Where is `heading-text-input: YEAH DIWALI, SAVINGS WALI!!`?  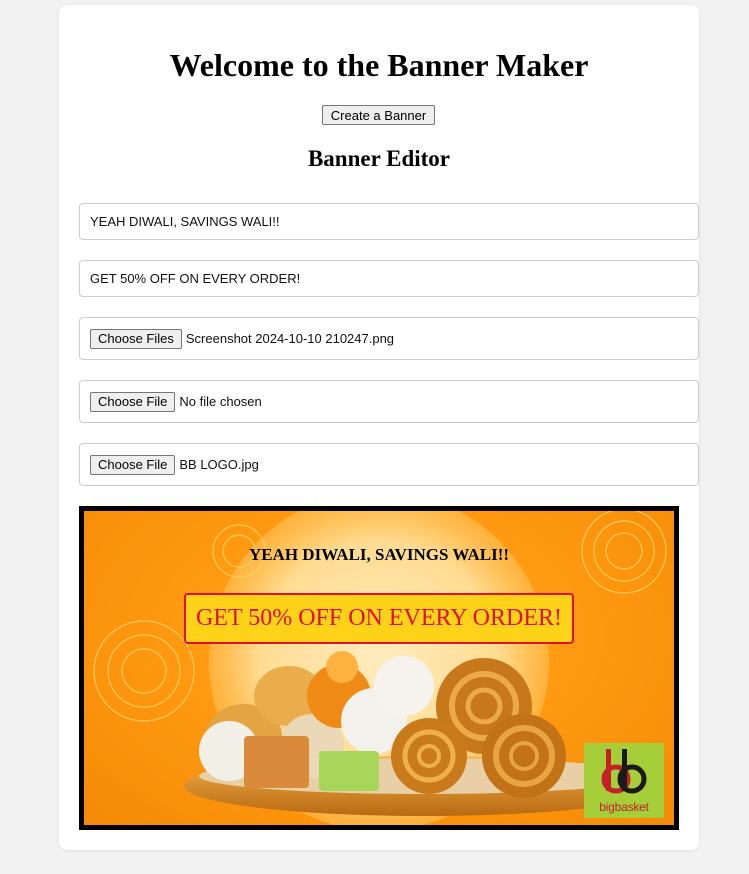
heading-text-input: YEAH DIWALI, SAVINGS WALI!! is located at coordinates (389, 221).